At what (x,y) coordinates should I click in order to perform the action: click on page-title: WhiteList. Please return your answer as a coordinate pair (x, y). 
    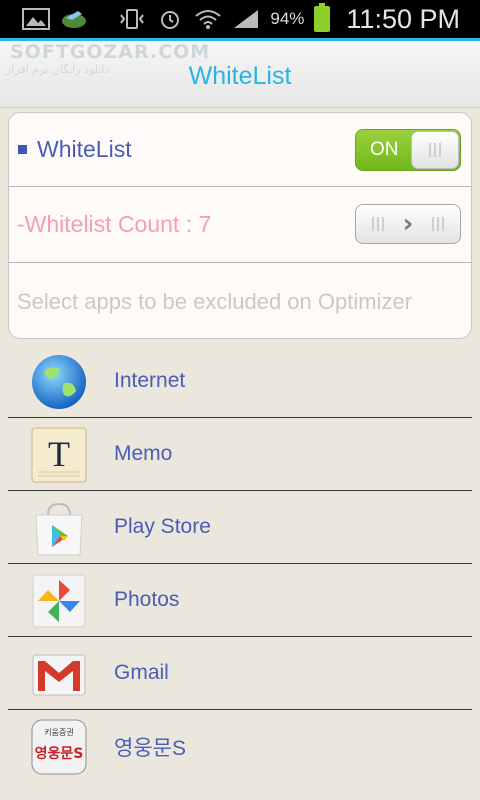
    Looking at the image, I should click on (240, 76).